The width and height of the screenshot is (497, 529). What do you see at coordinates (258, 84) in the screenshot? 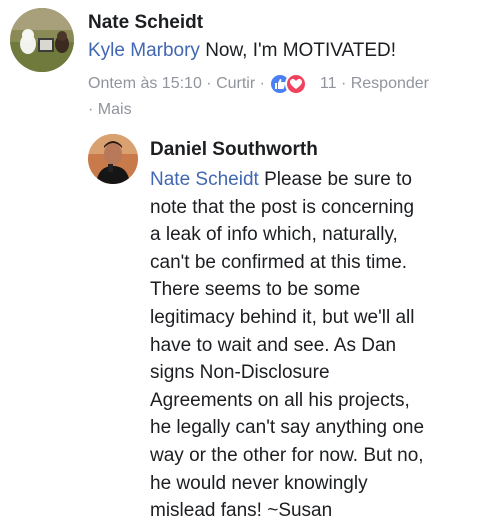
I see `comment-meta: Ontem às 15:10 · Curtir · 11 · Responder` at bounding box center [258, 84].